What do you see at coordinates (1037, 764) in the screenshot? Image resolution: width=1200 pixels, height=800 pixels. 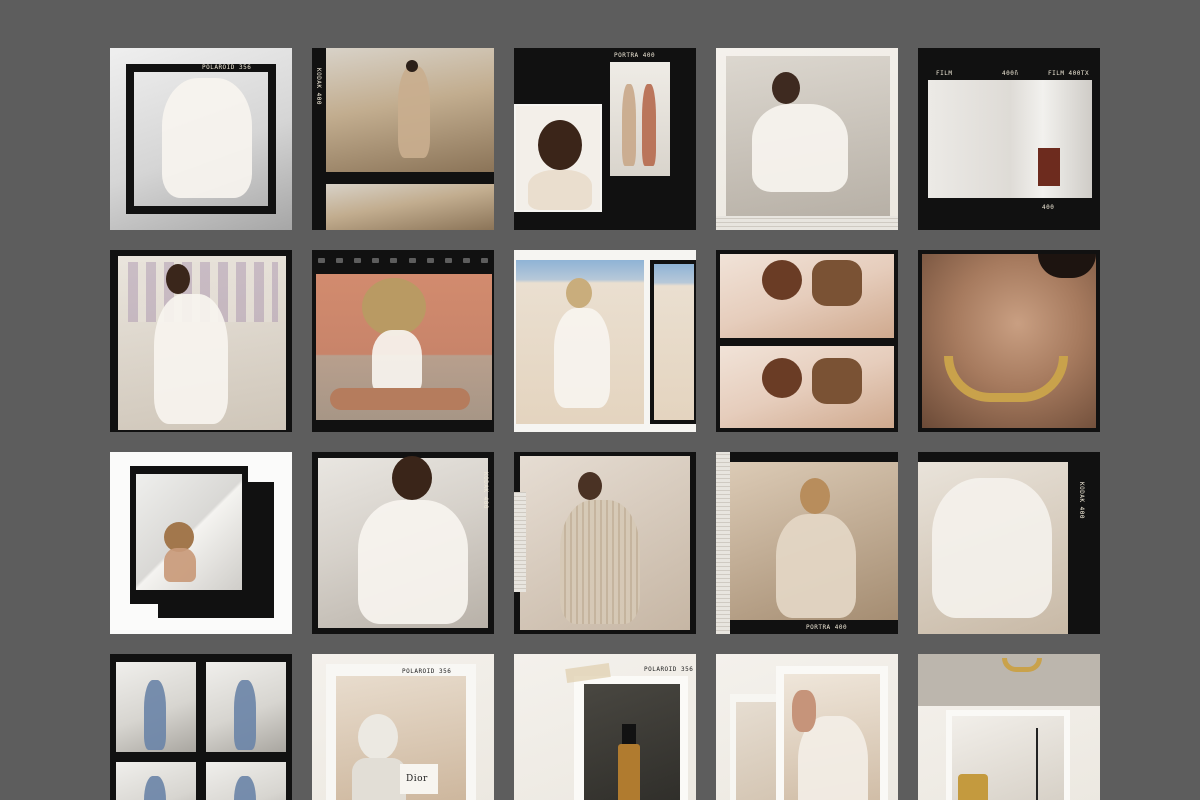 I see `rail-shape` at bounding box center [1037, 764].